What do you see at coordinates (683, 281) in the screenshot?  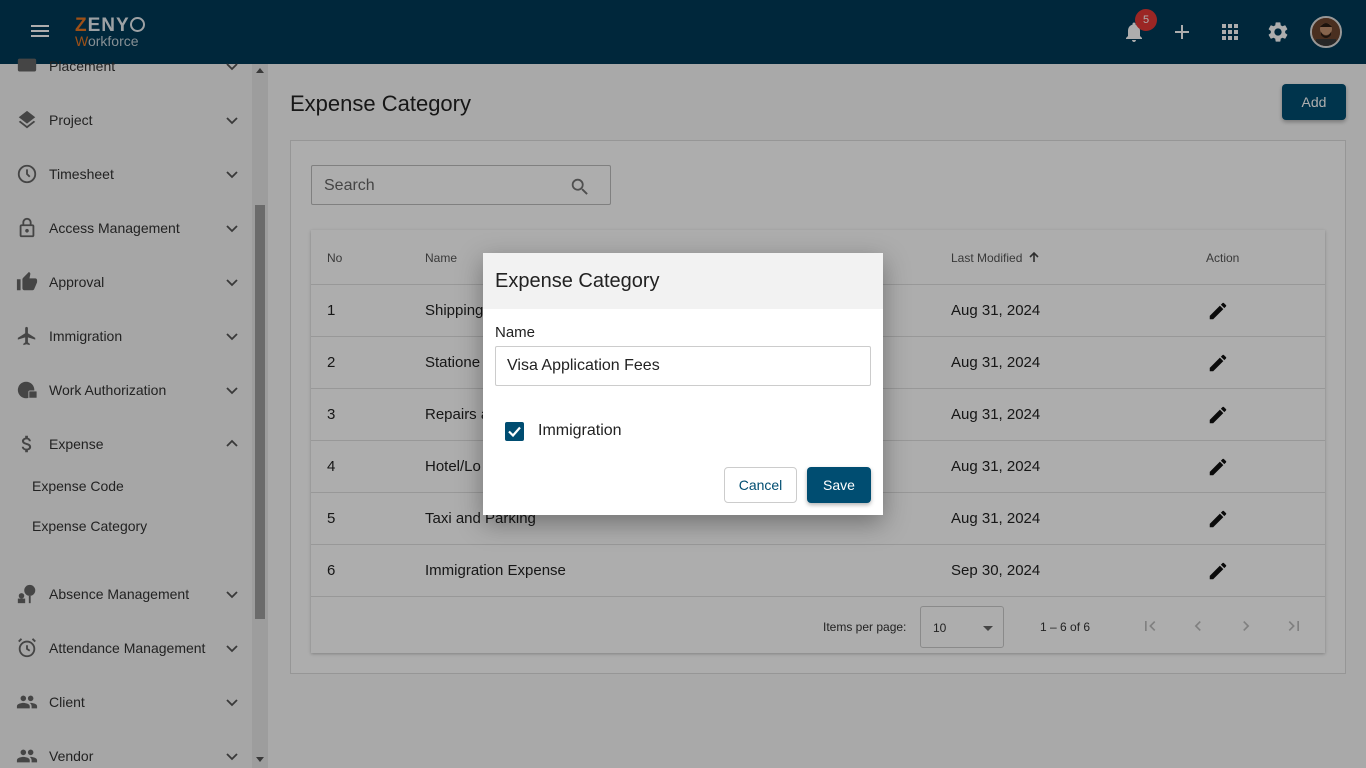 I see `dialog-header: Expense Category` at bounding box center [683, 281].